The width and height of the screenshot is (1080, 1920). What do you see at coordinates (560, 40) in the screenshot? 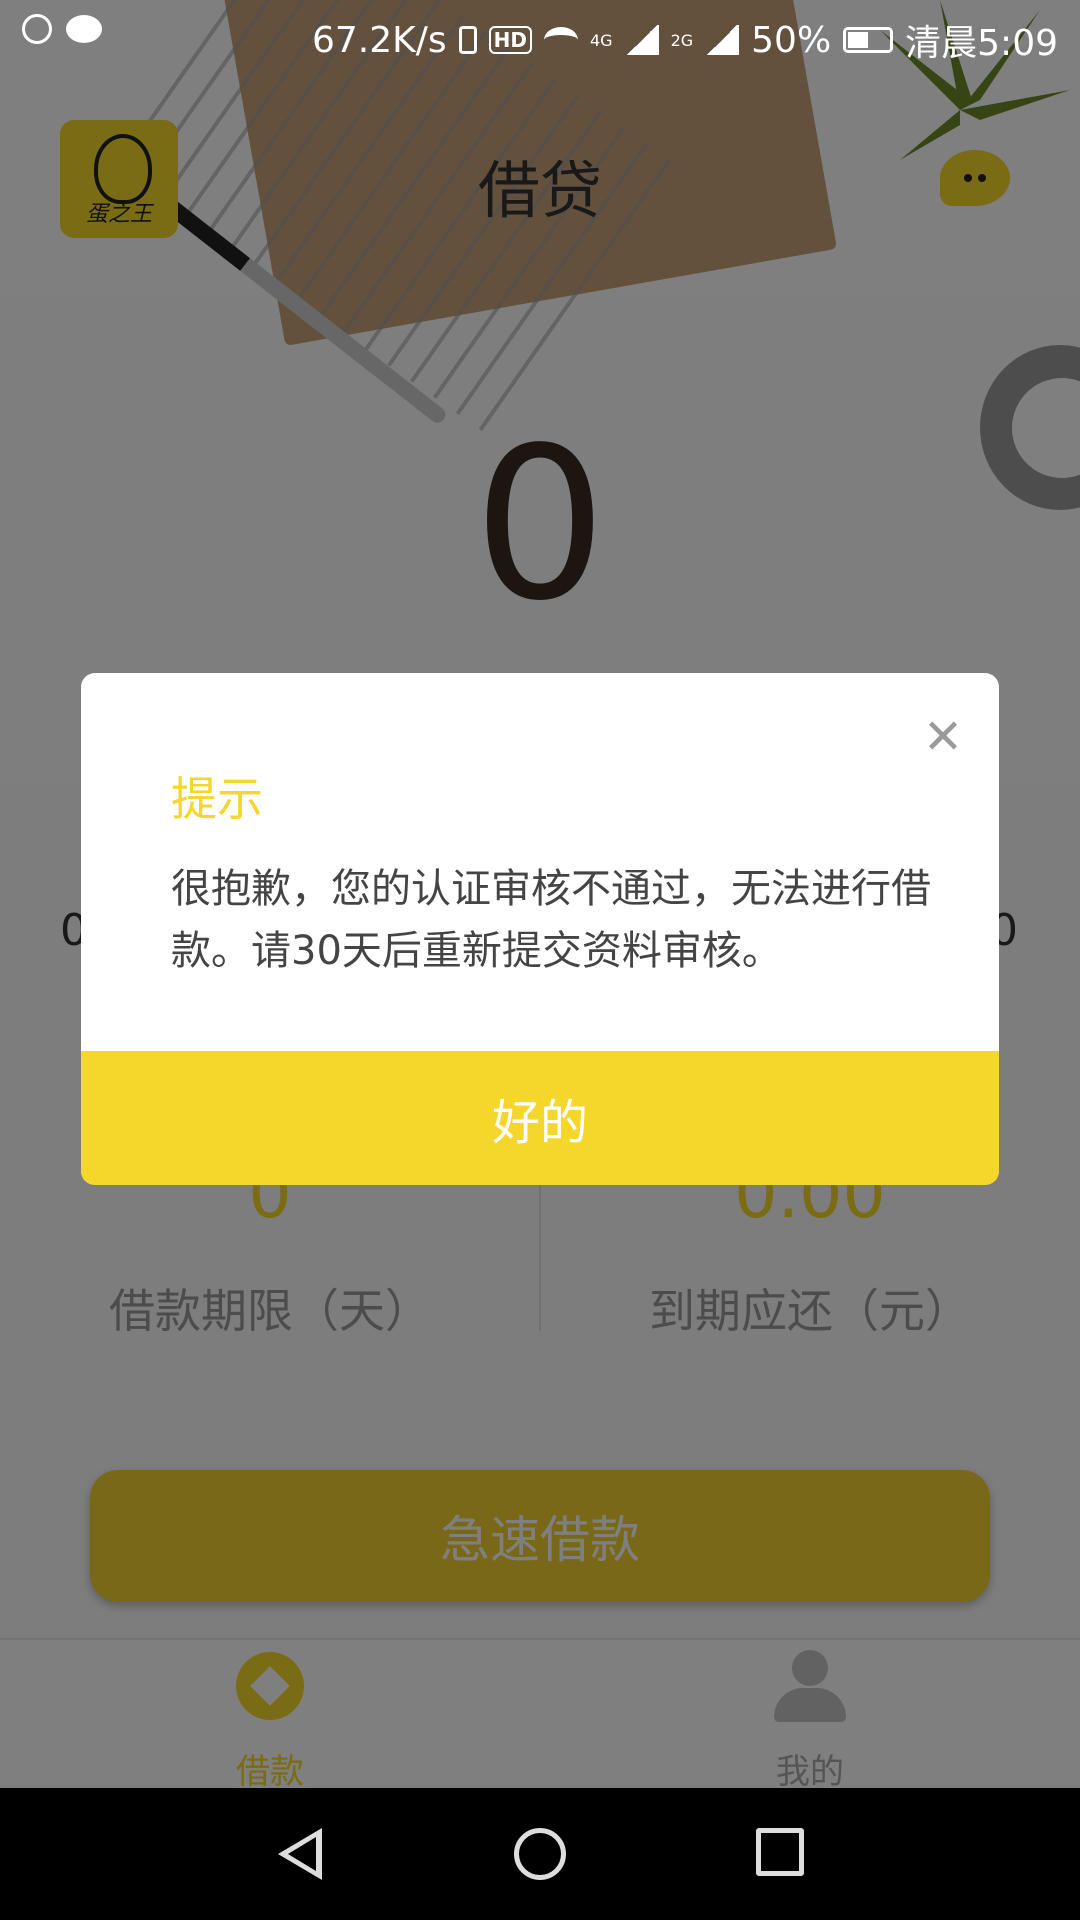
I see `wifi-icon` at bounding box center [560, 40].